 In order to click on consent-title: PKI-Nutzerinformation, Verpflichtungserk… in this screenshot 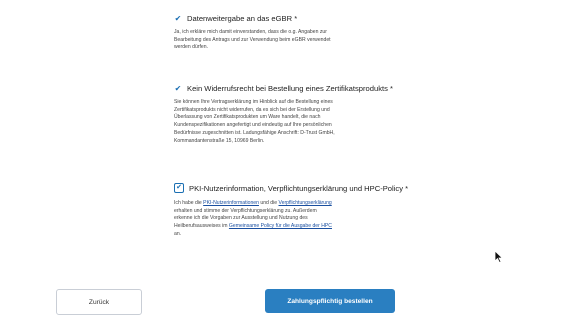, I will do `click(299, 188)`.